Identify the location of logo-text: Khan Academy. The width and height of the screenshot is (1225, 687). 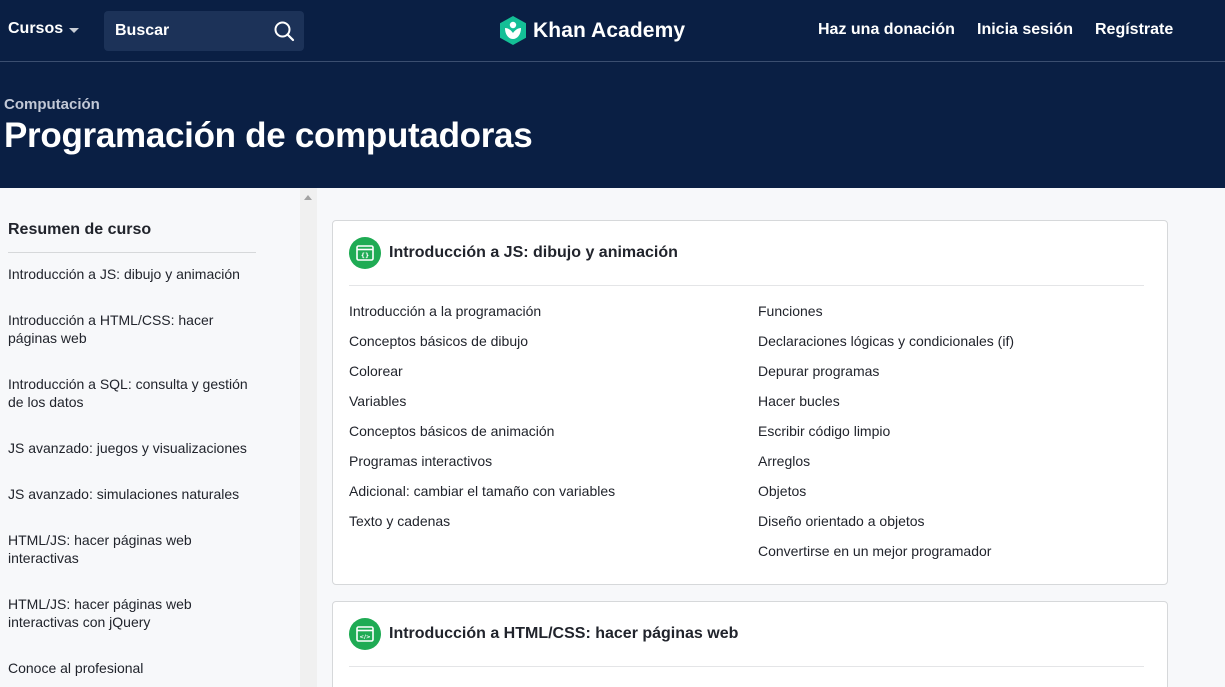
(609, 30).